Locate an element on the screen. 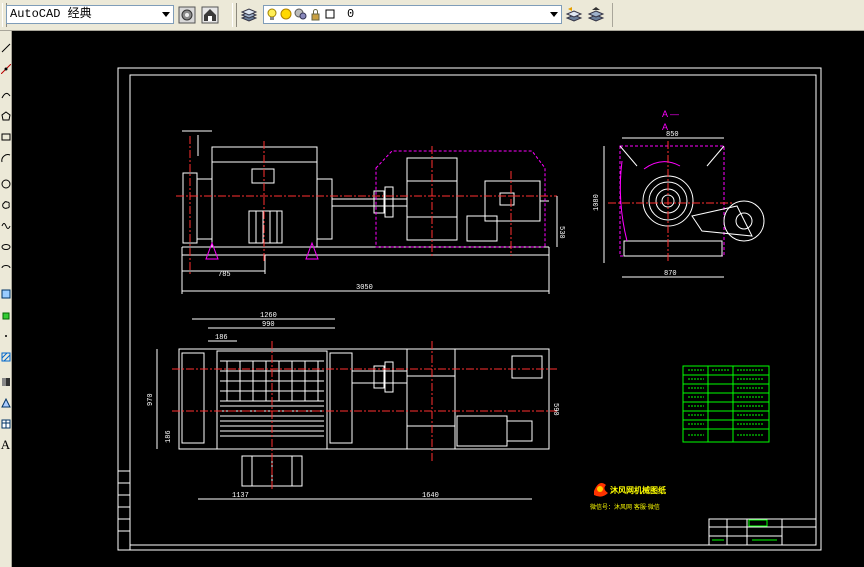 This screenshot has width=864, height=567. workspace-combo-value: AutoCAD 经典 is located at coordinates (51, 14).